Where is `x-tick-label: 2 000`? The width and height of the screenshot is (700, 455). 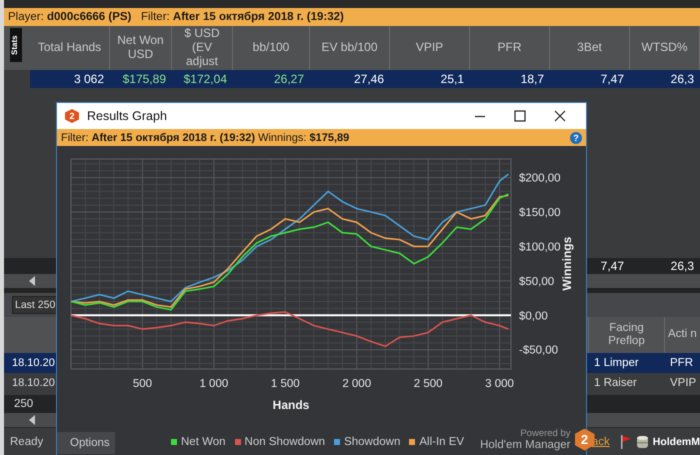 x-tick-label: 2 000 is located at coordinates (357, 384).